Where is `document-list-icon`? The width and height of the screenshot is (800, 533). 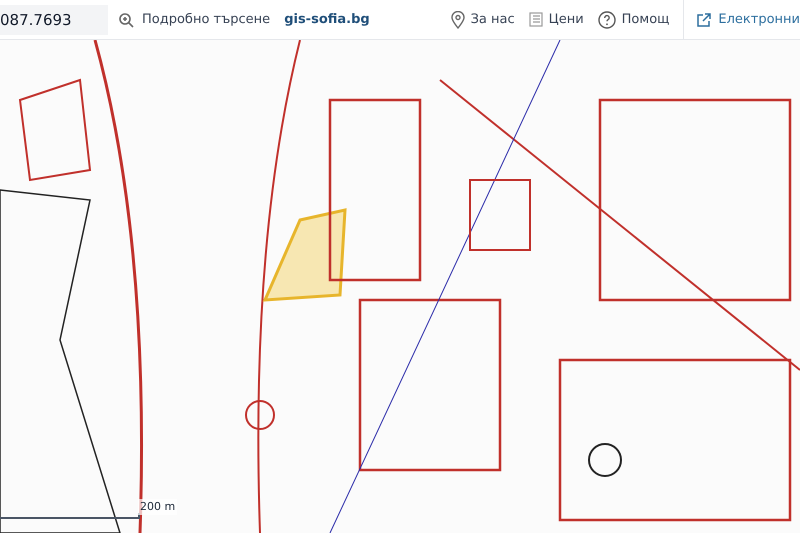 document-list-icon is located at coordinates (535, 19).